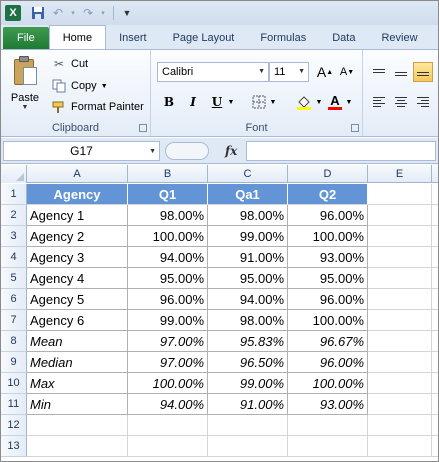 The image size is (439, 462). I want to click on font-size-dropdown-icon: ▼, so click(301, 71).